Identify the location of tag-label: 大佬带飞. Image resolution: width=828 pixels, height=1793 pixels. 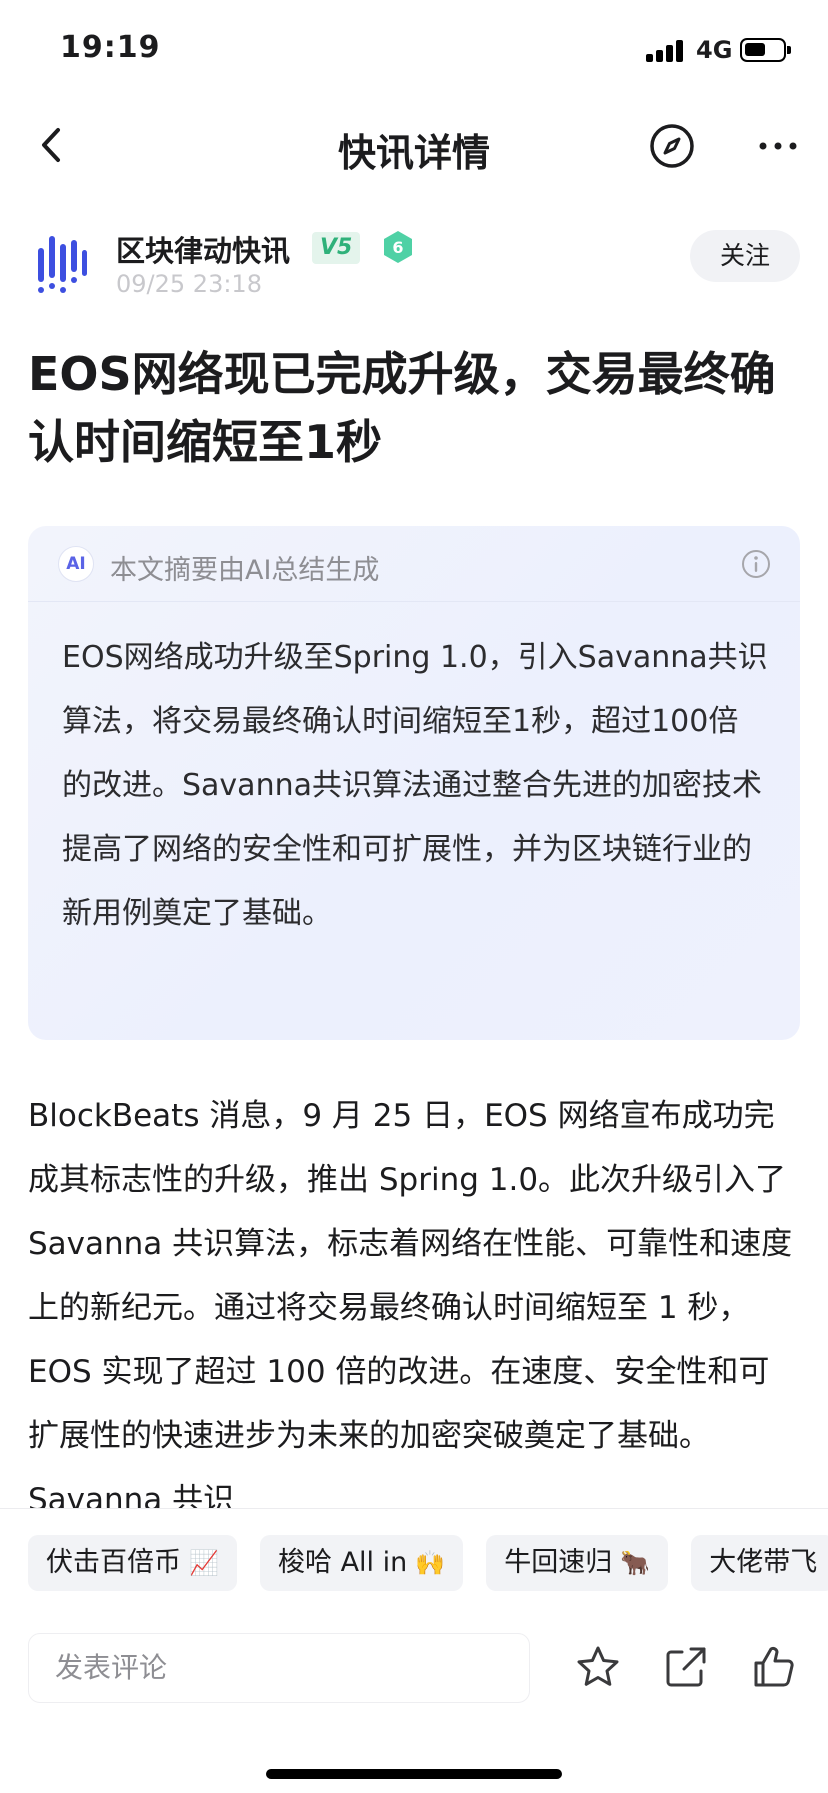
(763, 1562).